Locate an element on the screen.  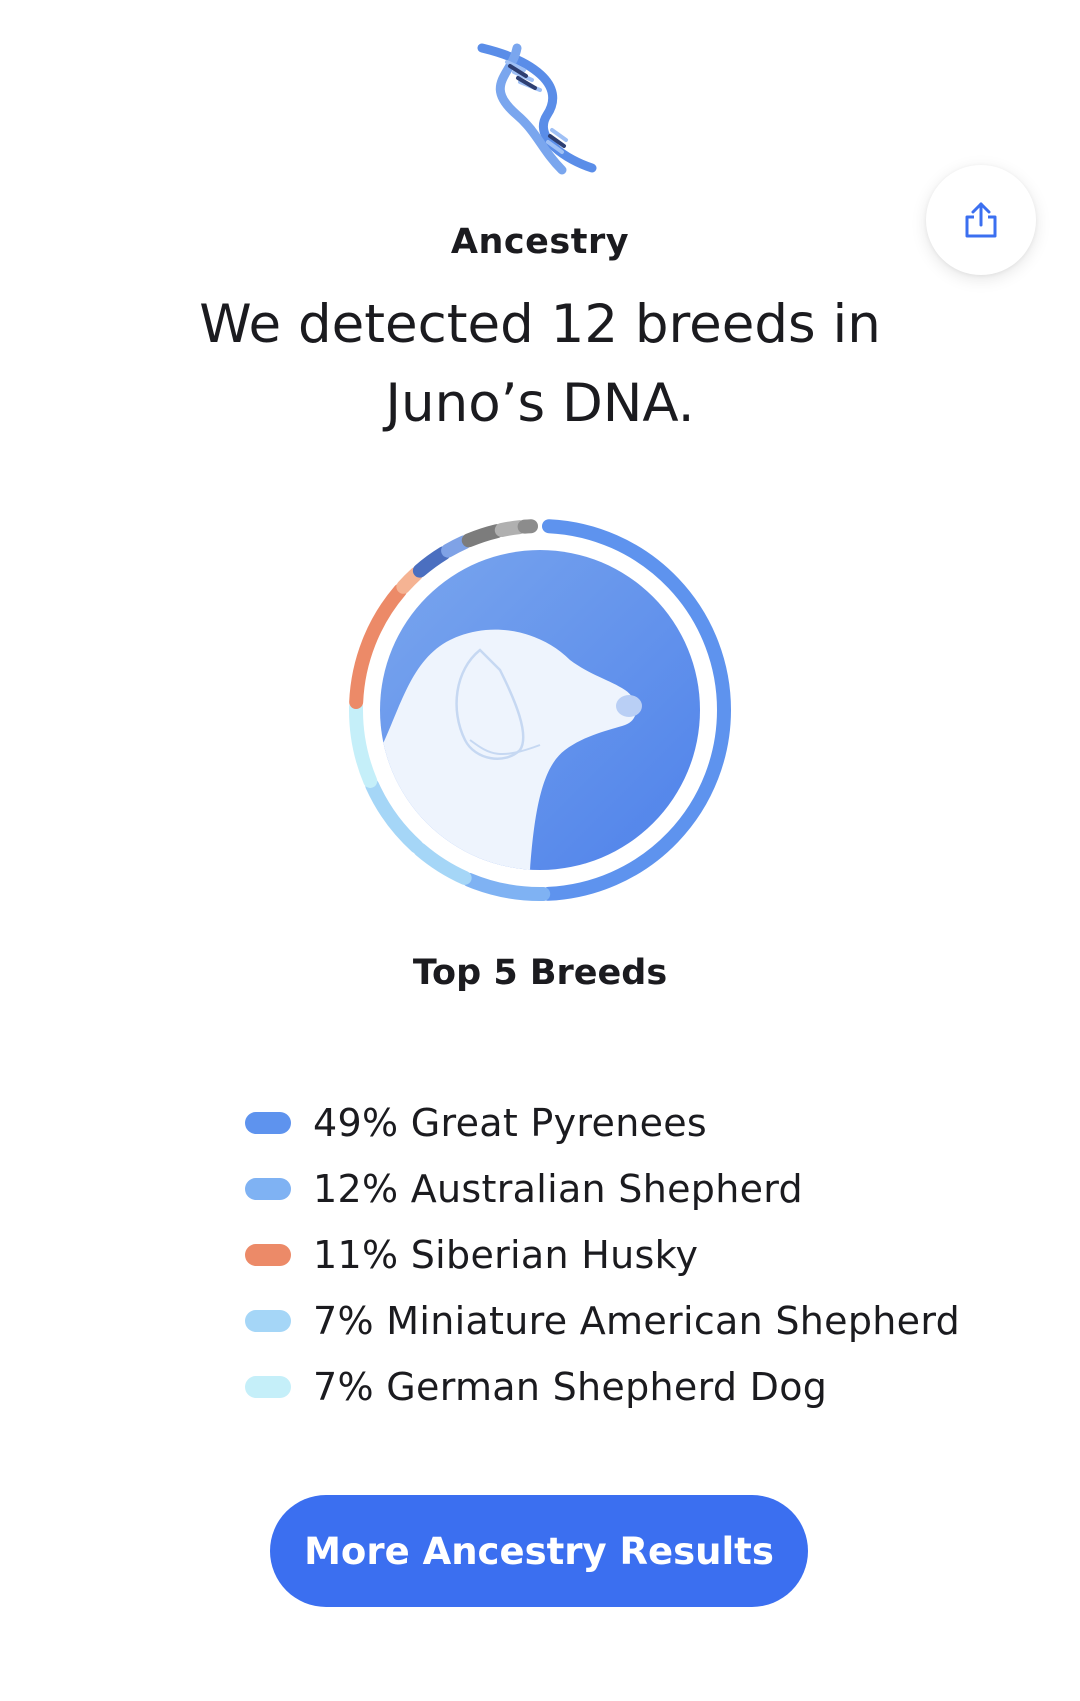
page-title: We detected 12 breeds in Juno’s DNA. is located at coordinates (540, 364).